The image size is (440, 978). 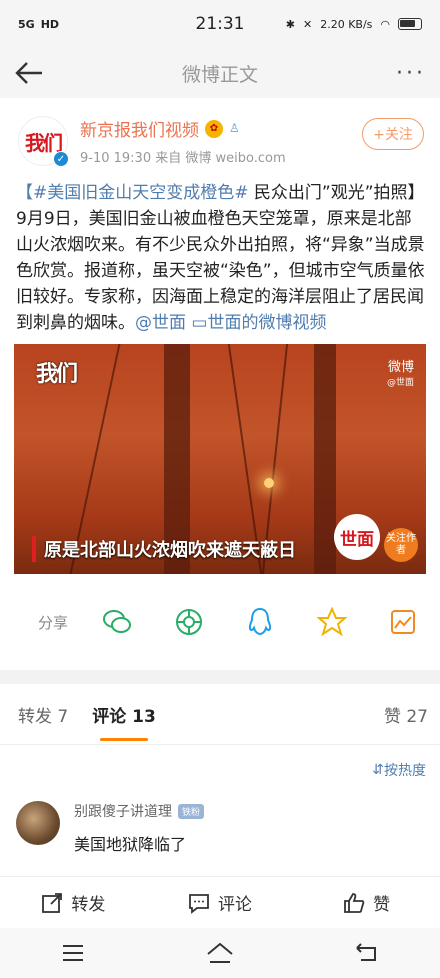 I want to click on shimian-avatar: 世面, so click(x=357, y=537).